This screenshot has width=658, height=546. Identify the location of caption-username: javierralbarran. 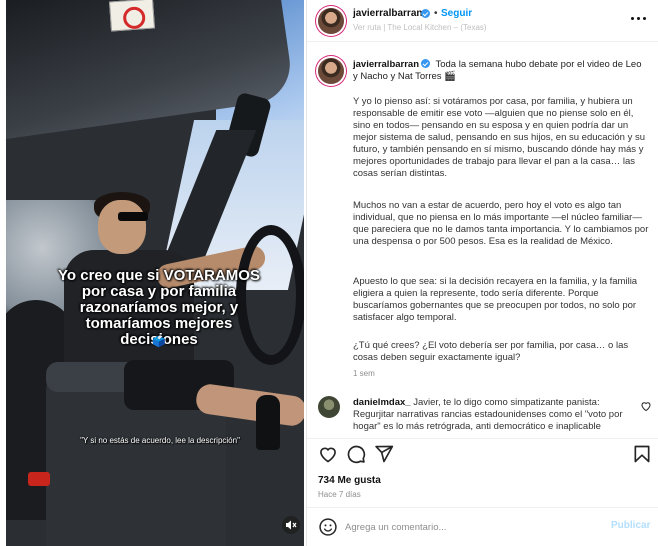
(386, 64).